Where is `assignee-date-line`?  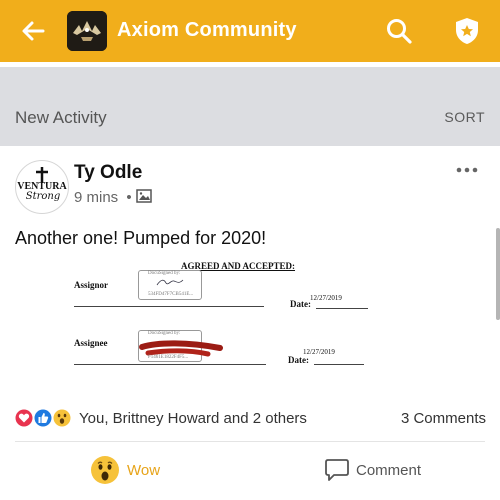 assignee-date-line is located at coordinates (339, 364).